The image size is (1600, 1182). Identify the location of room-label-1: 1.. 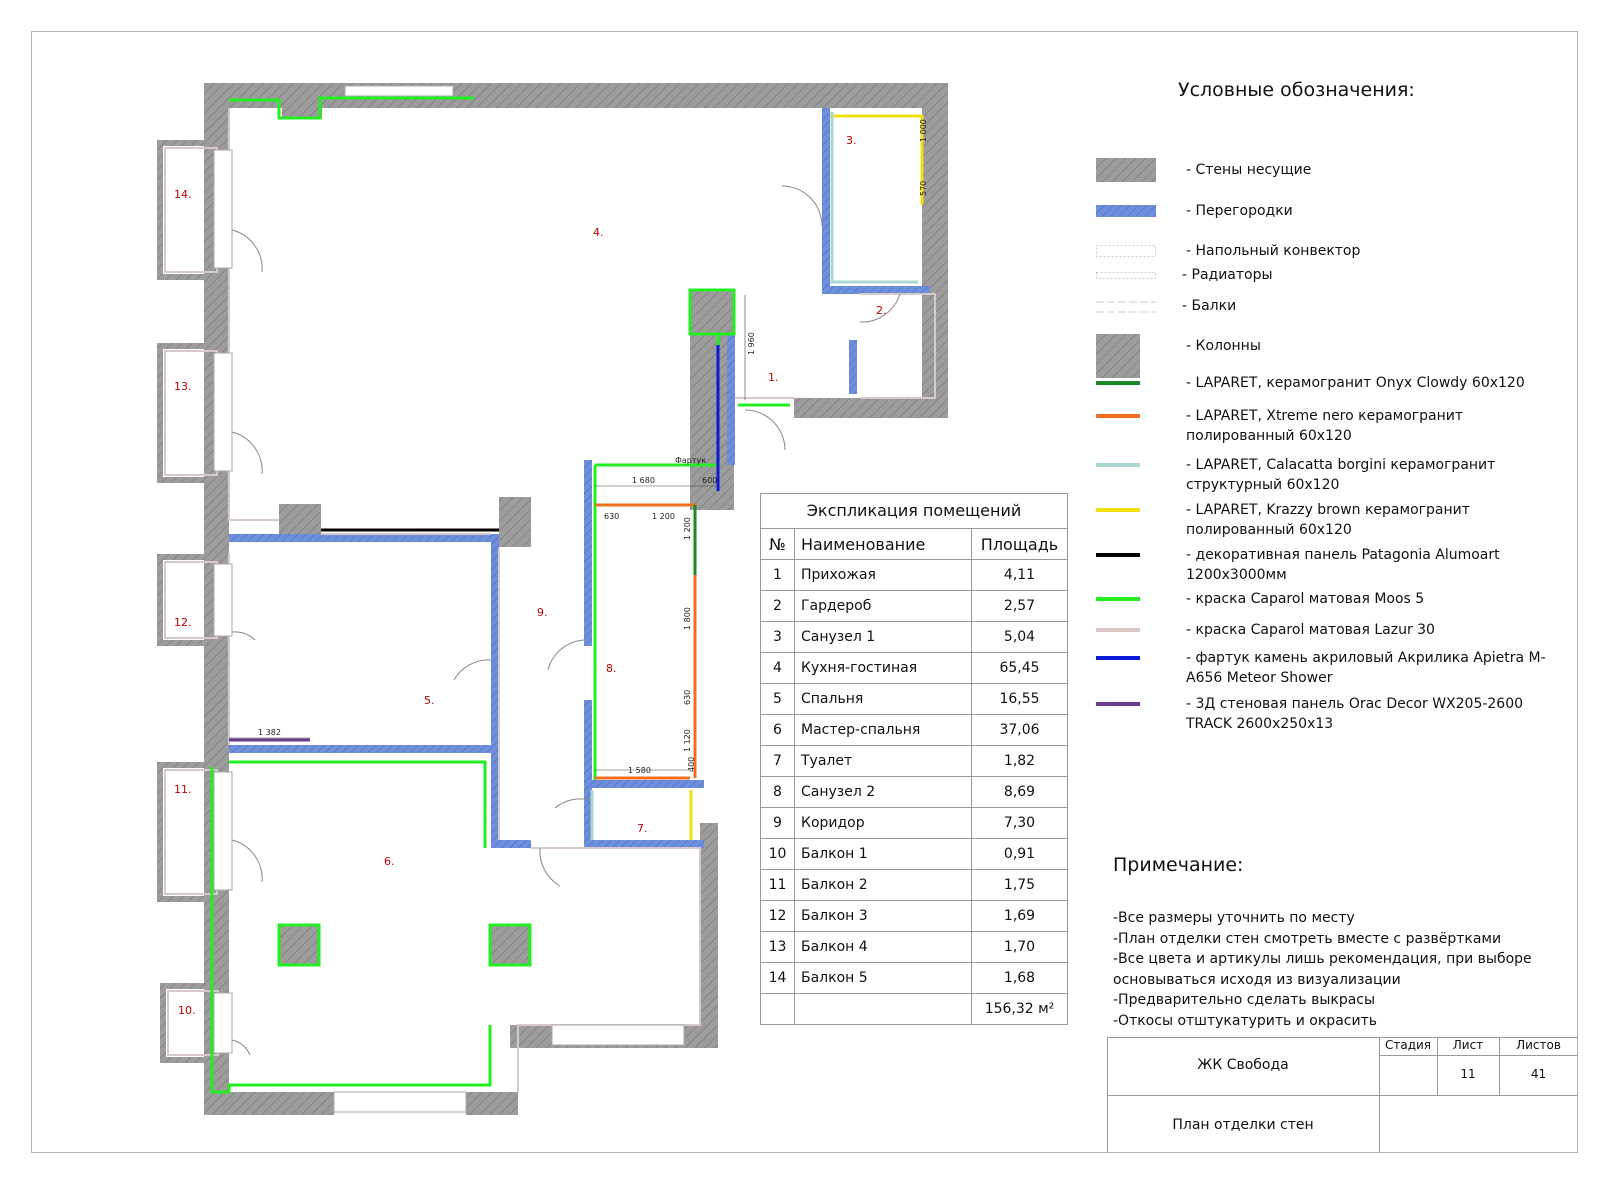
(773, 377).